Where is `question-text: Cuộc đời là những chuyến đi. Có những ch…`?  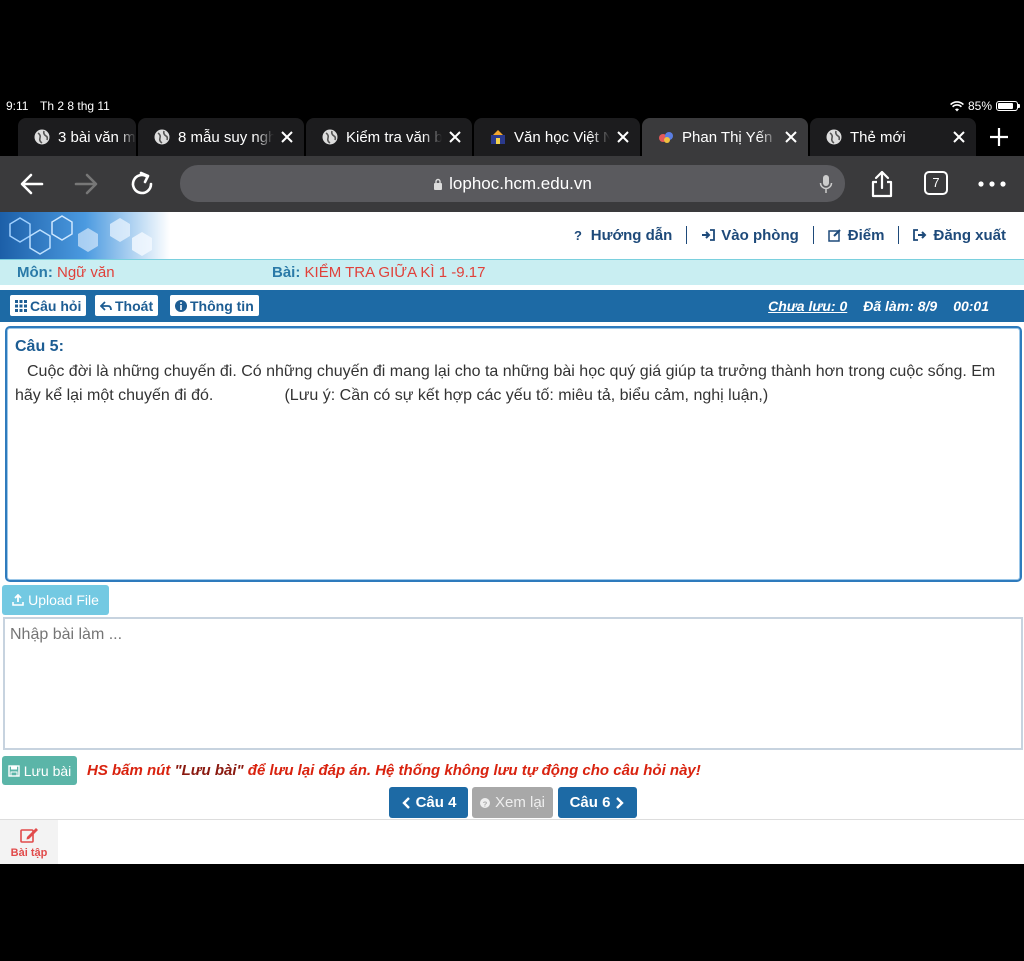 question-text: Cuộc đời là những chuyến đi. Có những ch… is located at coordinates (507, 383).